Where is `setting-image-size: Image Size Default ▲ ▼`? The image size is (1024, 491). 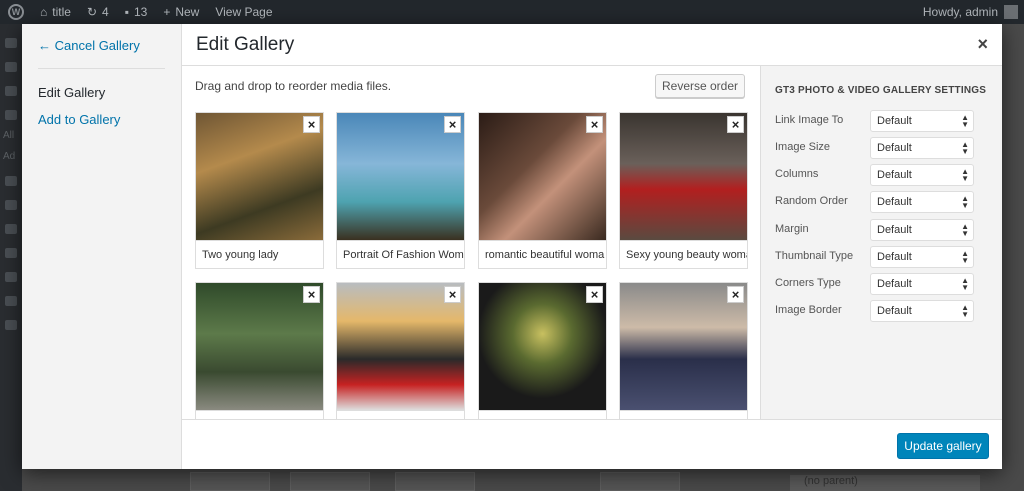 setting-image-size: Image Size Default ▲ ▼ is located at coordinates (875, 148).